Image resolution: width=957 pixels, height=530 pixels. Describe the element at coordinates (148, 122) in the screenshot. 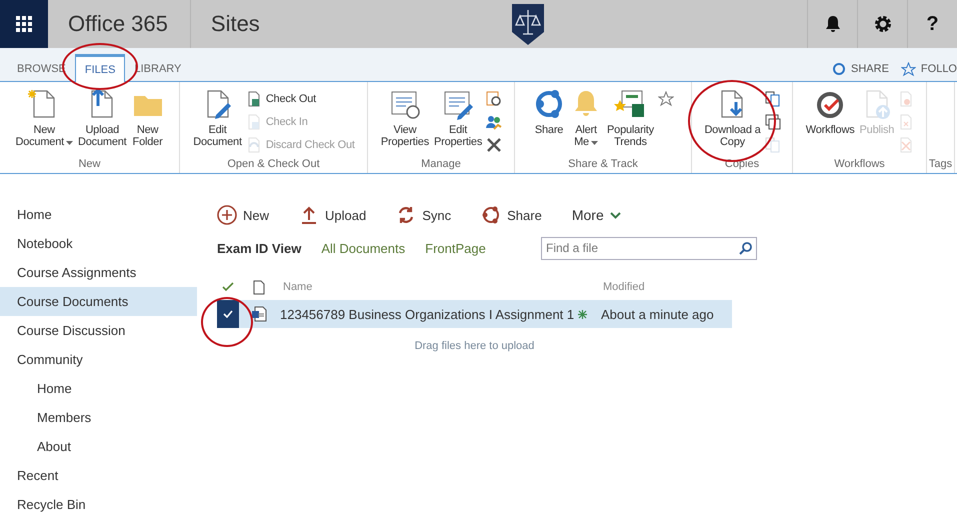

I see `ribbon-button: New Folder` at that location.